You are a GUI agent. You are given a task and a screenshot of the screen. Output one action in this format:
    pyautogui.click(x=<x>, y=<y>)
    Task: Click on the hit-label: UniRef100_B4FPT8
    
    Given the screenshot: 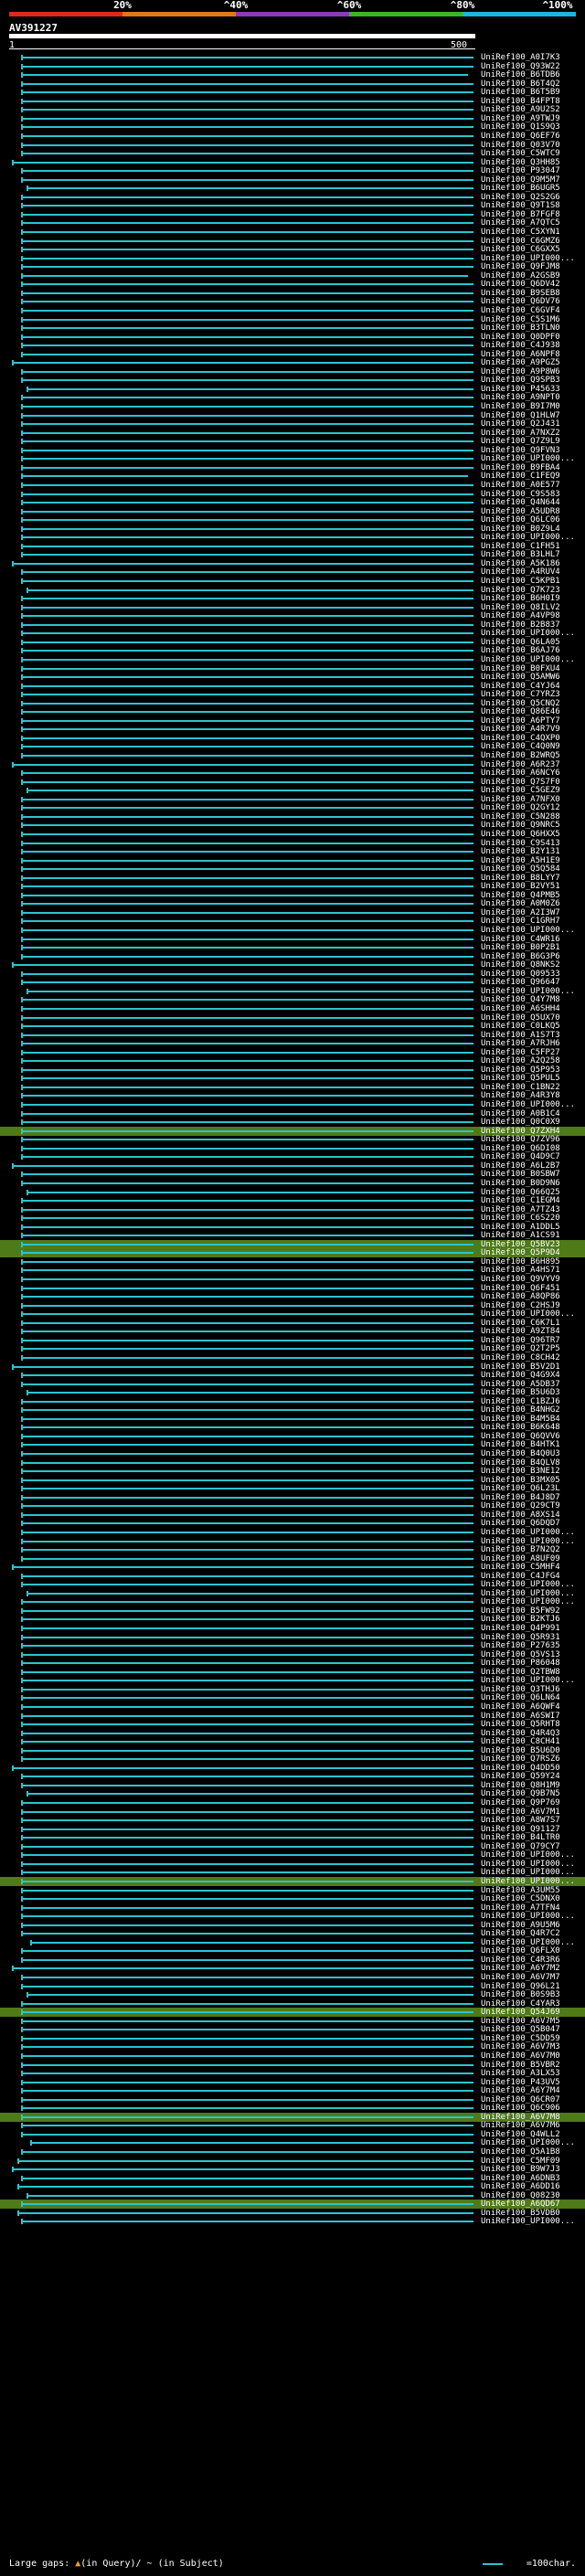 What is the action you would take?
    pyautogui.click(x=533, y=101)
    